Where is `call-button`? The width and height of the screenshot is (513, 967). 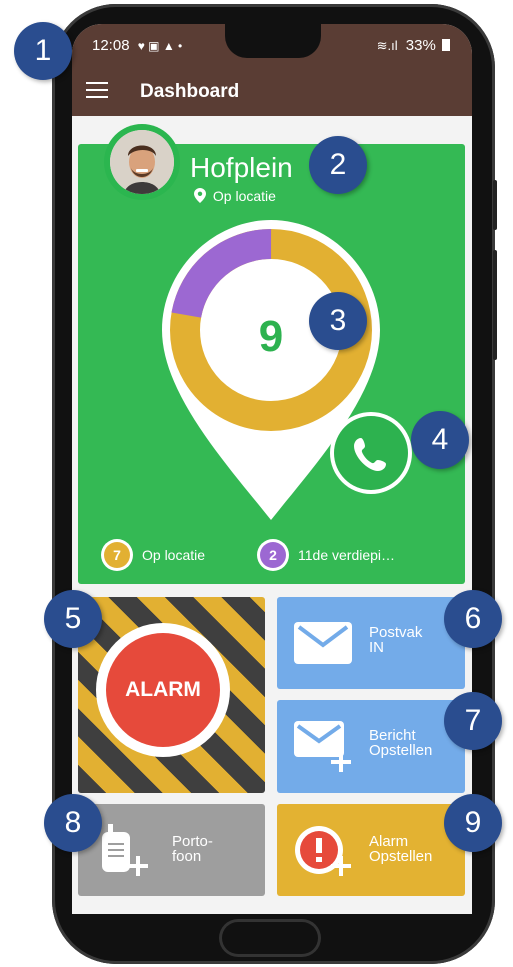
call-button is located at coordinates (371, 453).